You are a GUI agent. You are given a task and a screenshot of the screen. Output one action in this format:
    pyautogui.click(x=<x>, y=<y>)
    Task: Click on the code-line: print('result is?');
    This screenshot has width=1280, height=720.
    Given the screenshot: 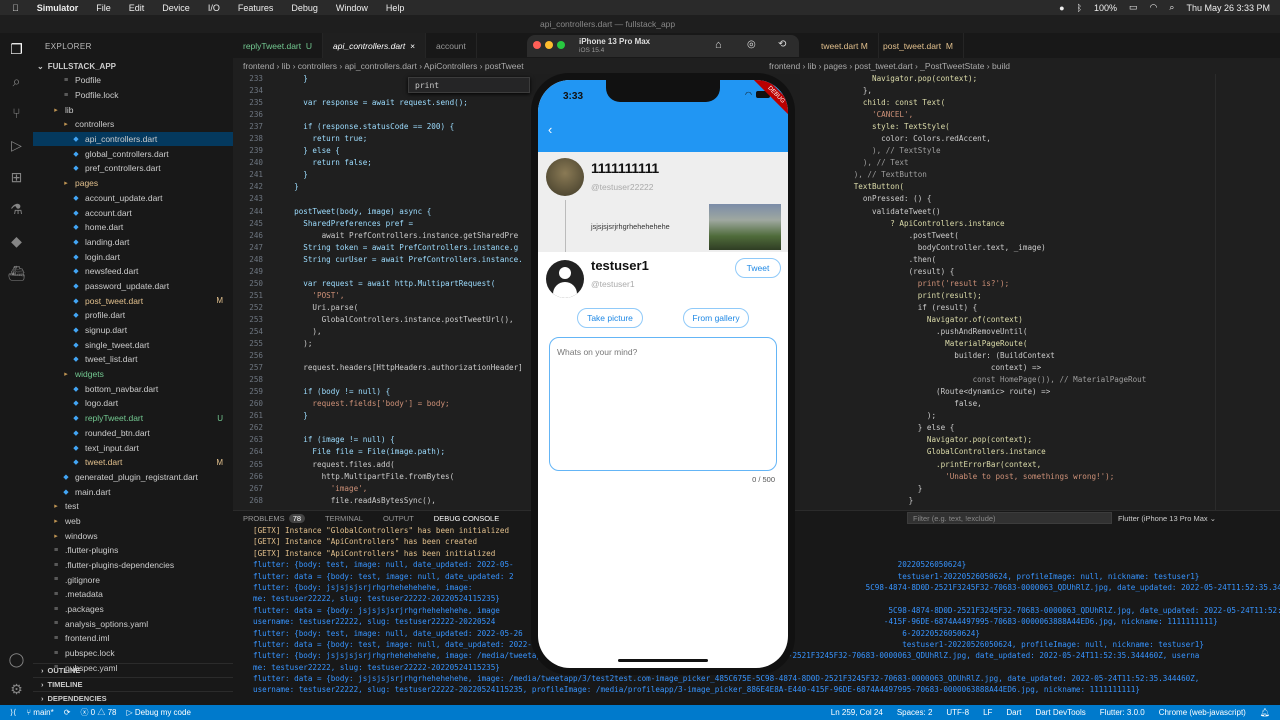 What is the action you would take?
    pyautogui.click(x=1007, y=285)
    